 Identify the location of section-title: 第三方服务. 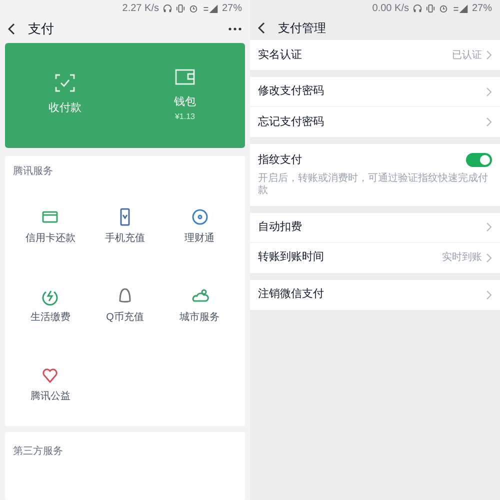
(38, 451).